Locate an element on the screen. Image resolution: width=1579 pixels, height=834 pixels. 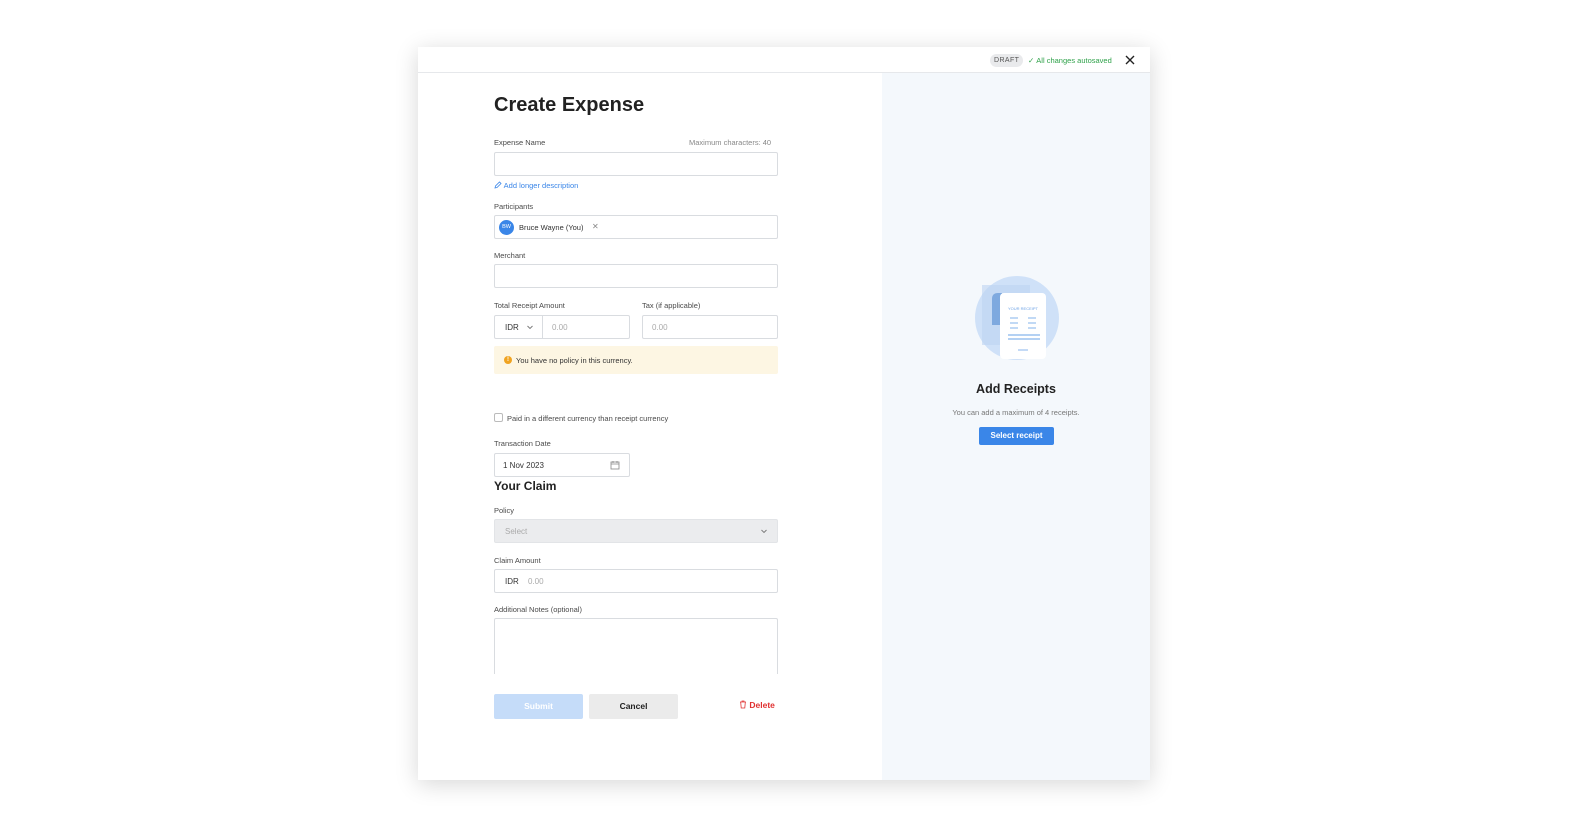
participant-chip-name: Bruce Wayne (You) is located at coordinates (551, 227).